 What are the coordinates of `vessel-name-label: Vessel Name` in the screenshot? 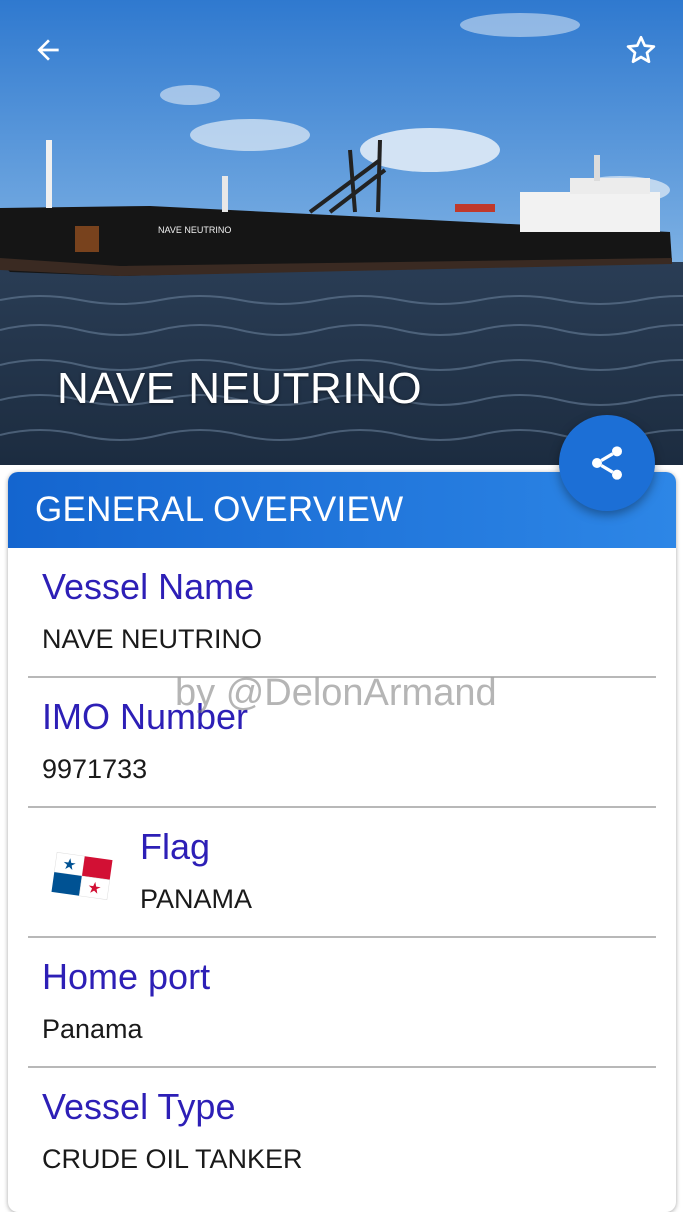 It's located at (148, 586).